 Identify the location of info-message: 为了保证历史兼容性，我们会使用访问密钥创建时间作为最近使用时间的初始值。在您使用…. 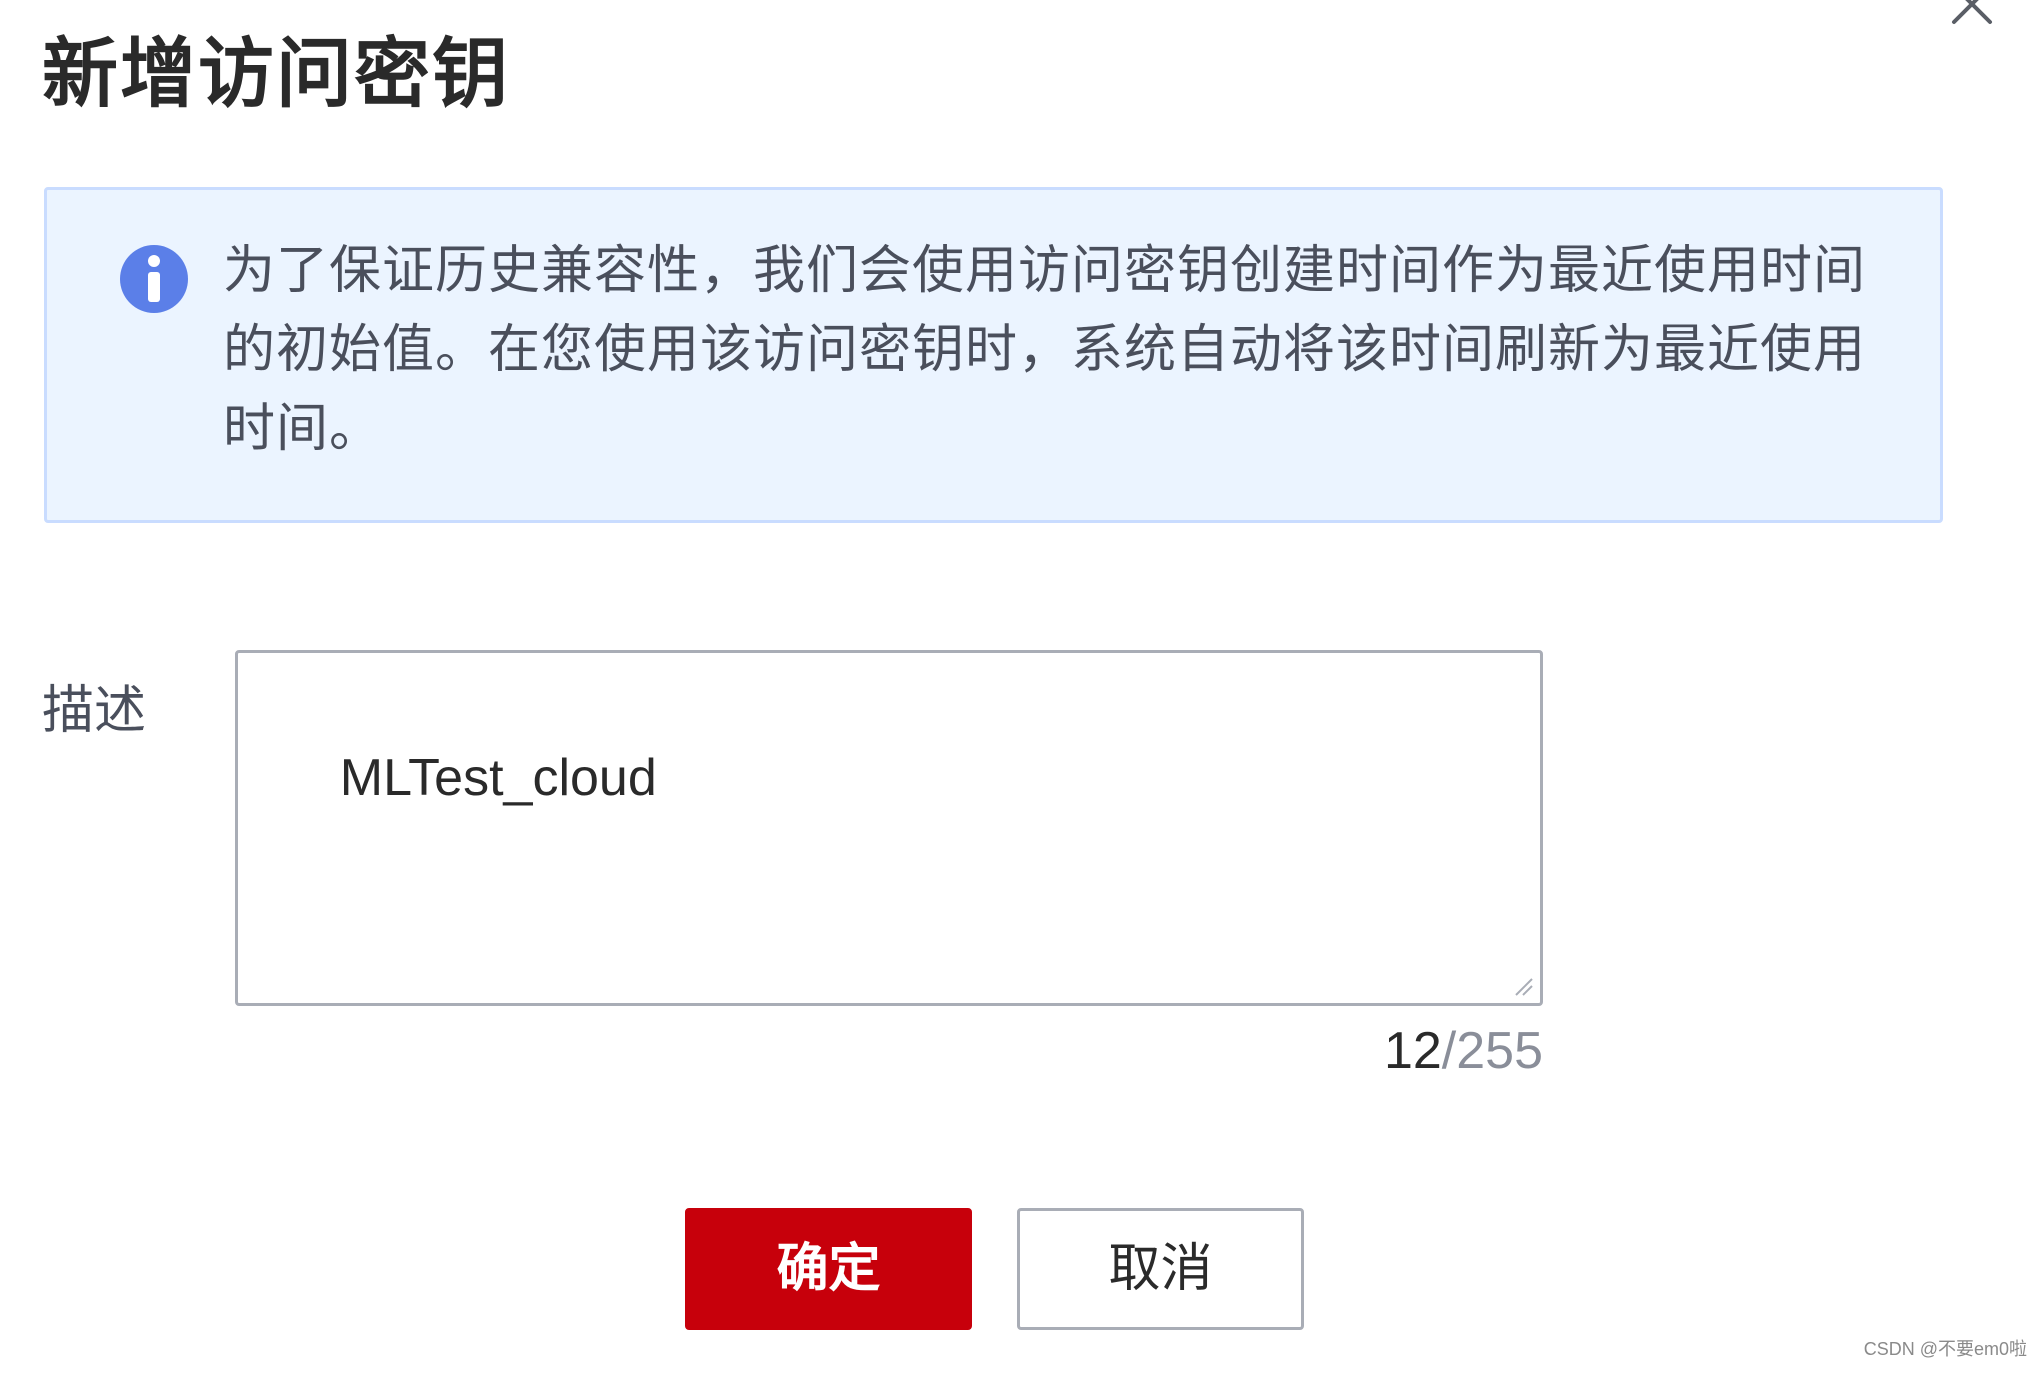
(1045, 350).